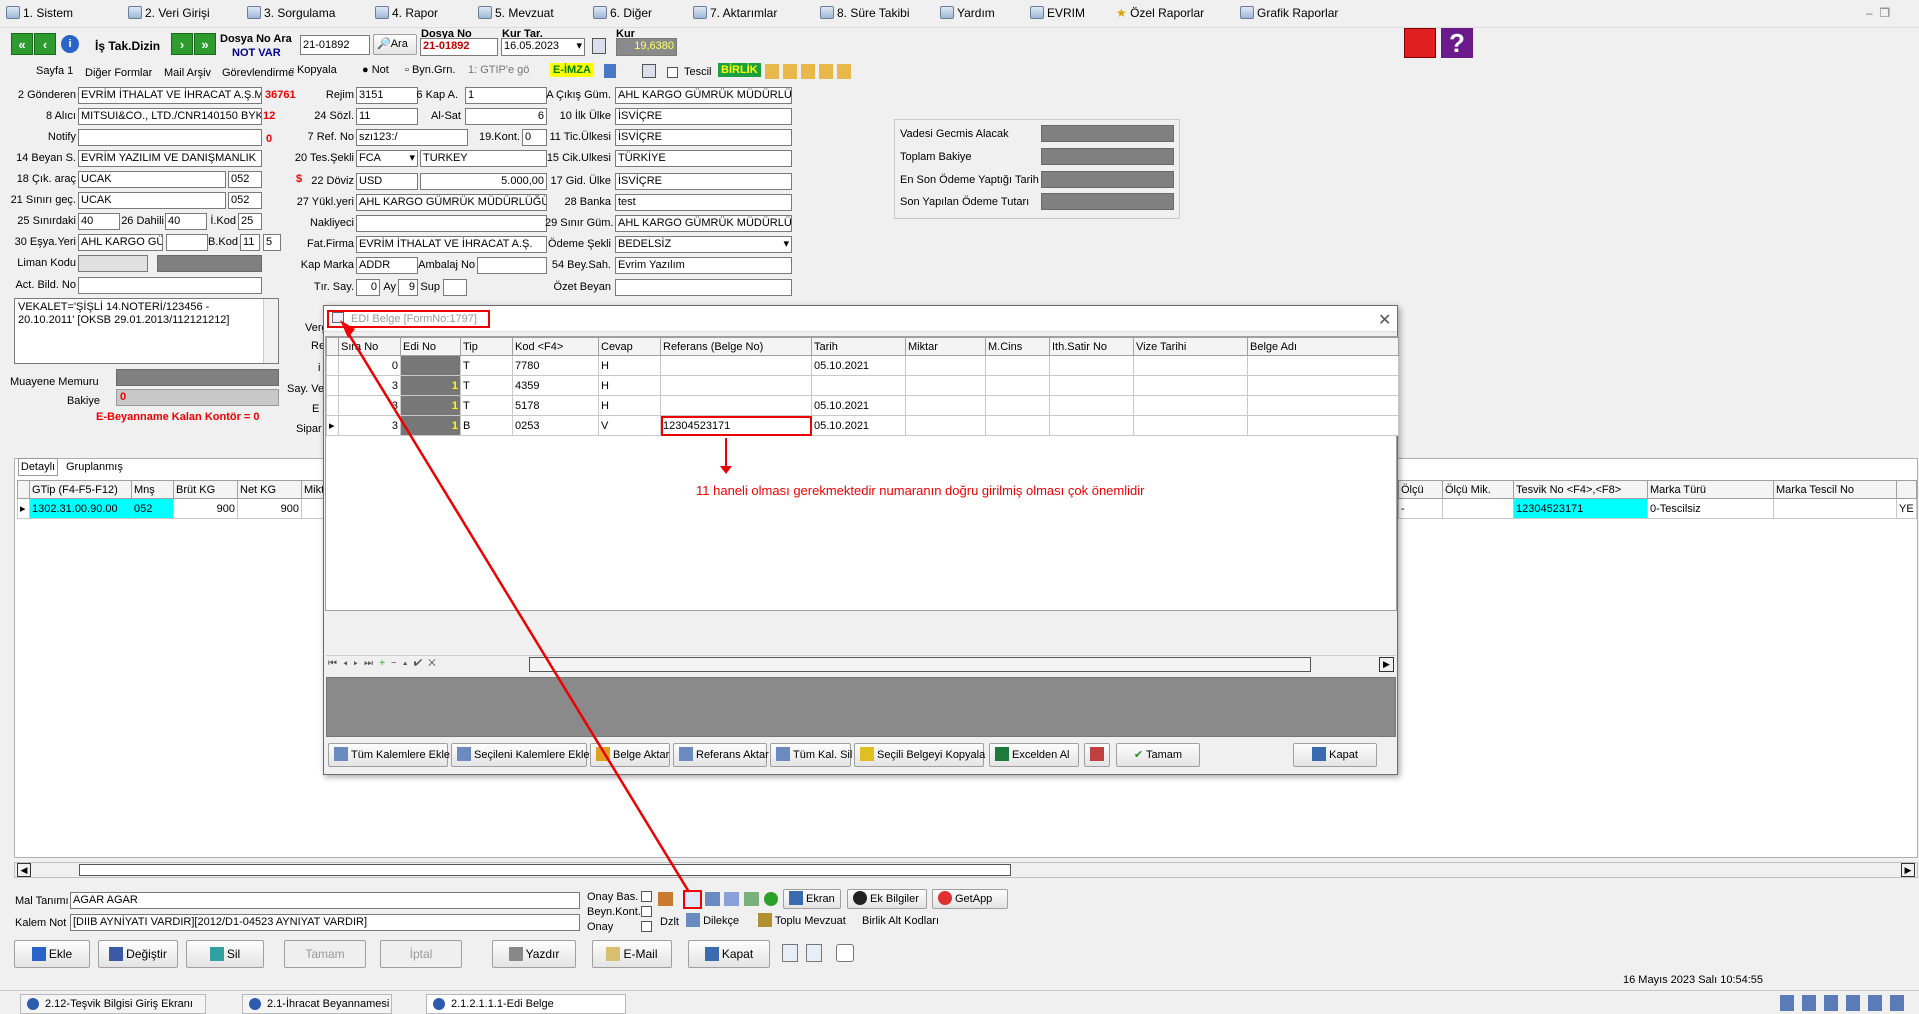 The height and width of the screenshot is (1014, 1919). Describe the element at coordinates (1657, 508) in the screenshot. I see `table-row: -12304523171 0-Tescilsiz YE` at that location.